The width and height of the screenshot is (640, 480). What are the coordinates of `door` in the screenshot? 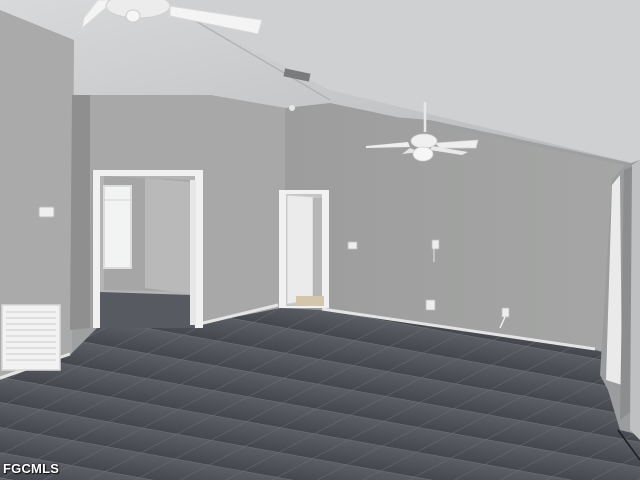 It's located at (300, 249).